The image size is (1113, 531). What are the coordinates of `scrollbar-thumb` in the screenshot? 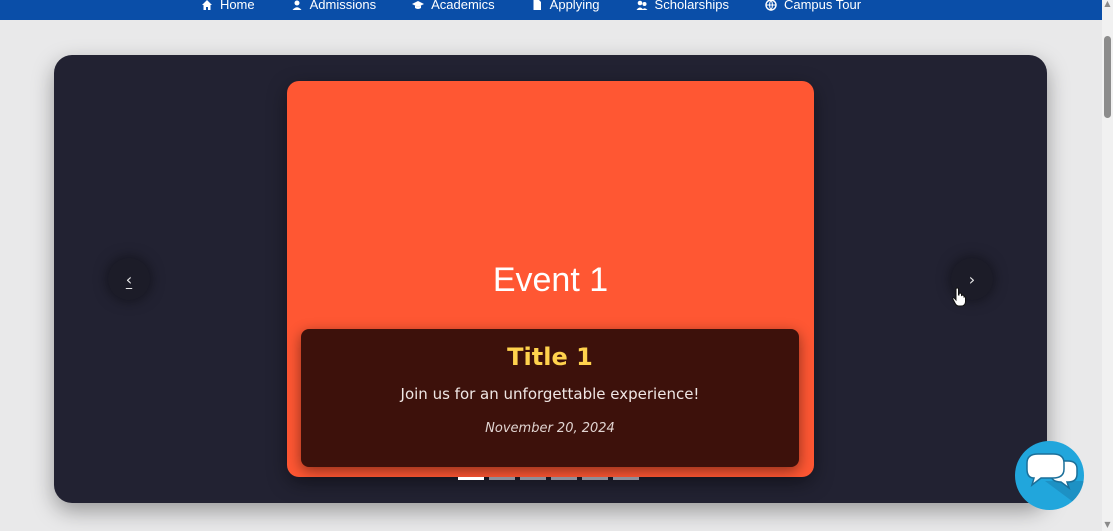 It's located at (1107, 77).